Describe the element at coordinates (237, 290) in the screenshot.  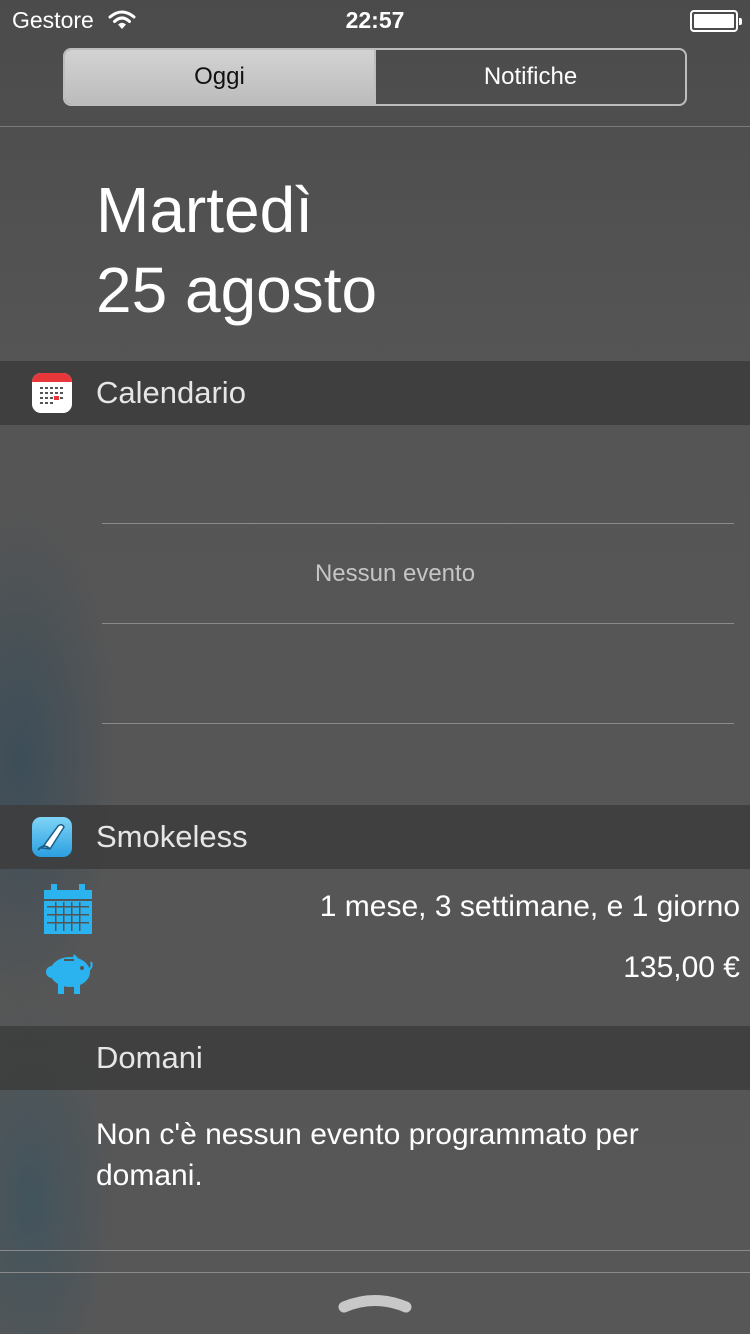
I see `date-day-month: 25 agosto` at that location.